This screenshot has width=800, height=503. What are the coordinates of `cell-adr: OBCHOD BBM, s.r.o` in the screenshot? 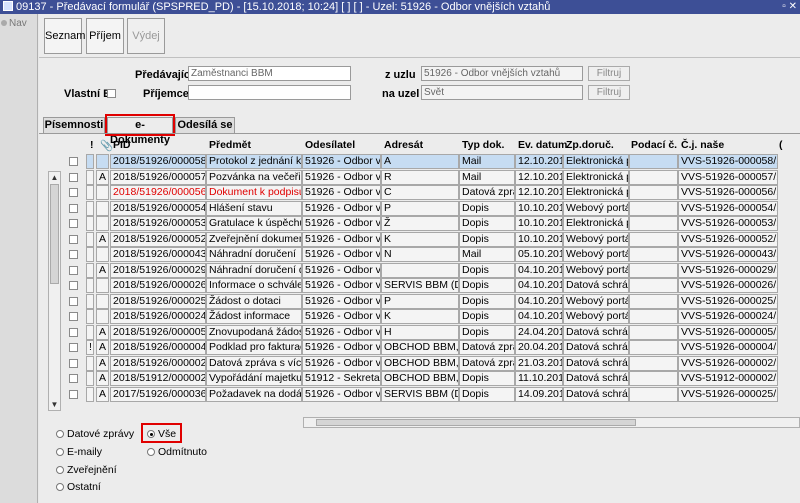 It's located at (420, 347).